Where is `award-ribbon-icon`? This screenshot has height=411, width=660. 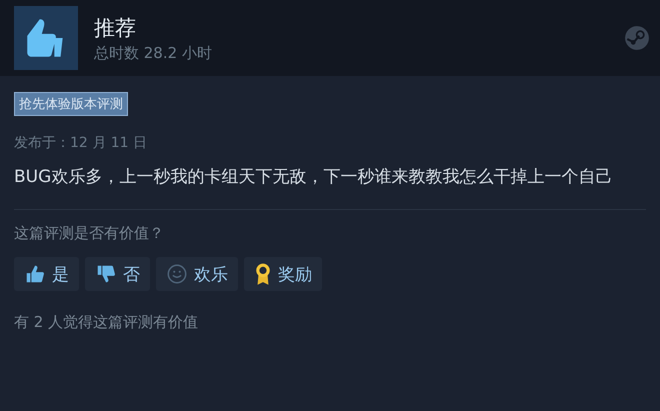 award-ribbon-icon is located at coordinates (263, 274).